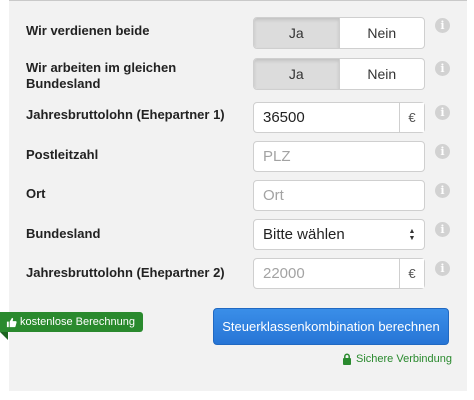 The height and width of the screenshot is (400, 474). What do you see at coordinates (382, 33) in the screenshot?
I see `both-earn-no-button: Nein` at bounding box center [382, 33].